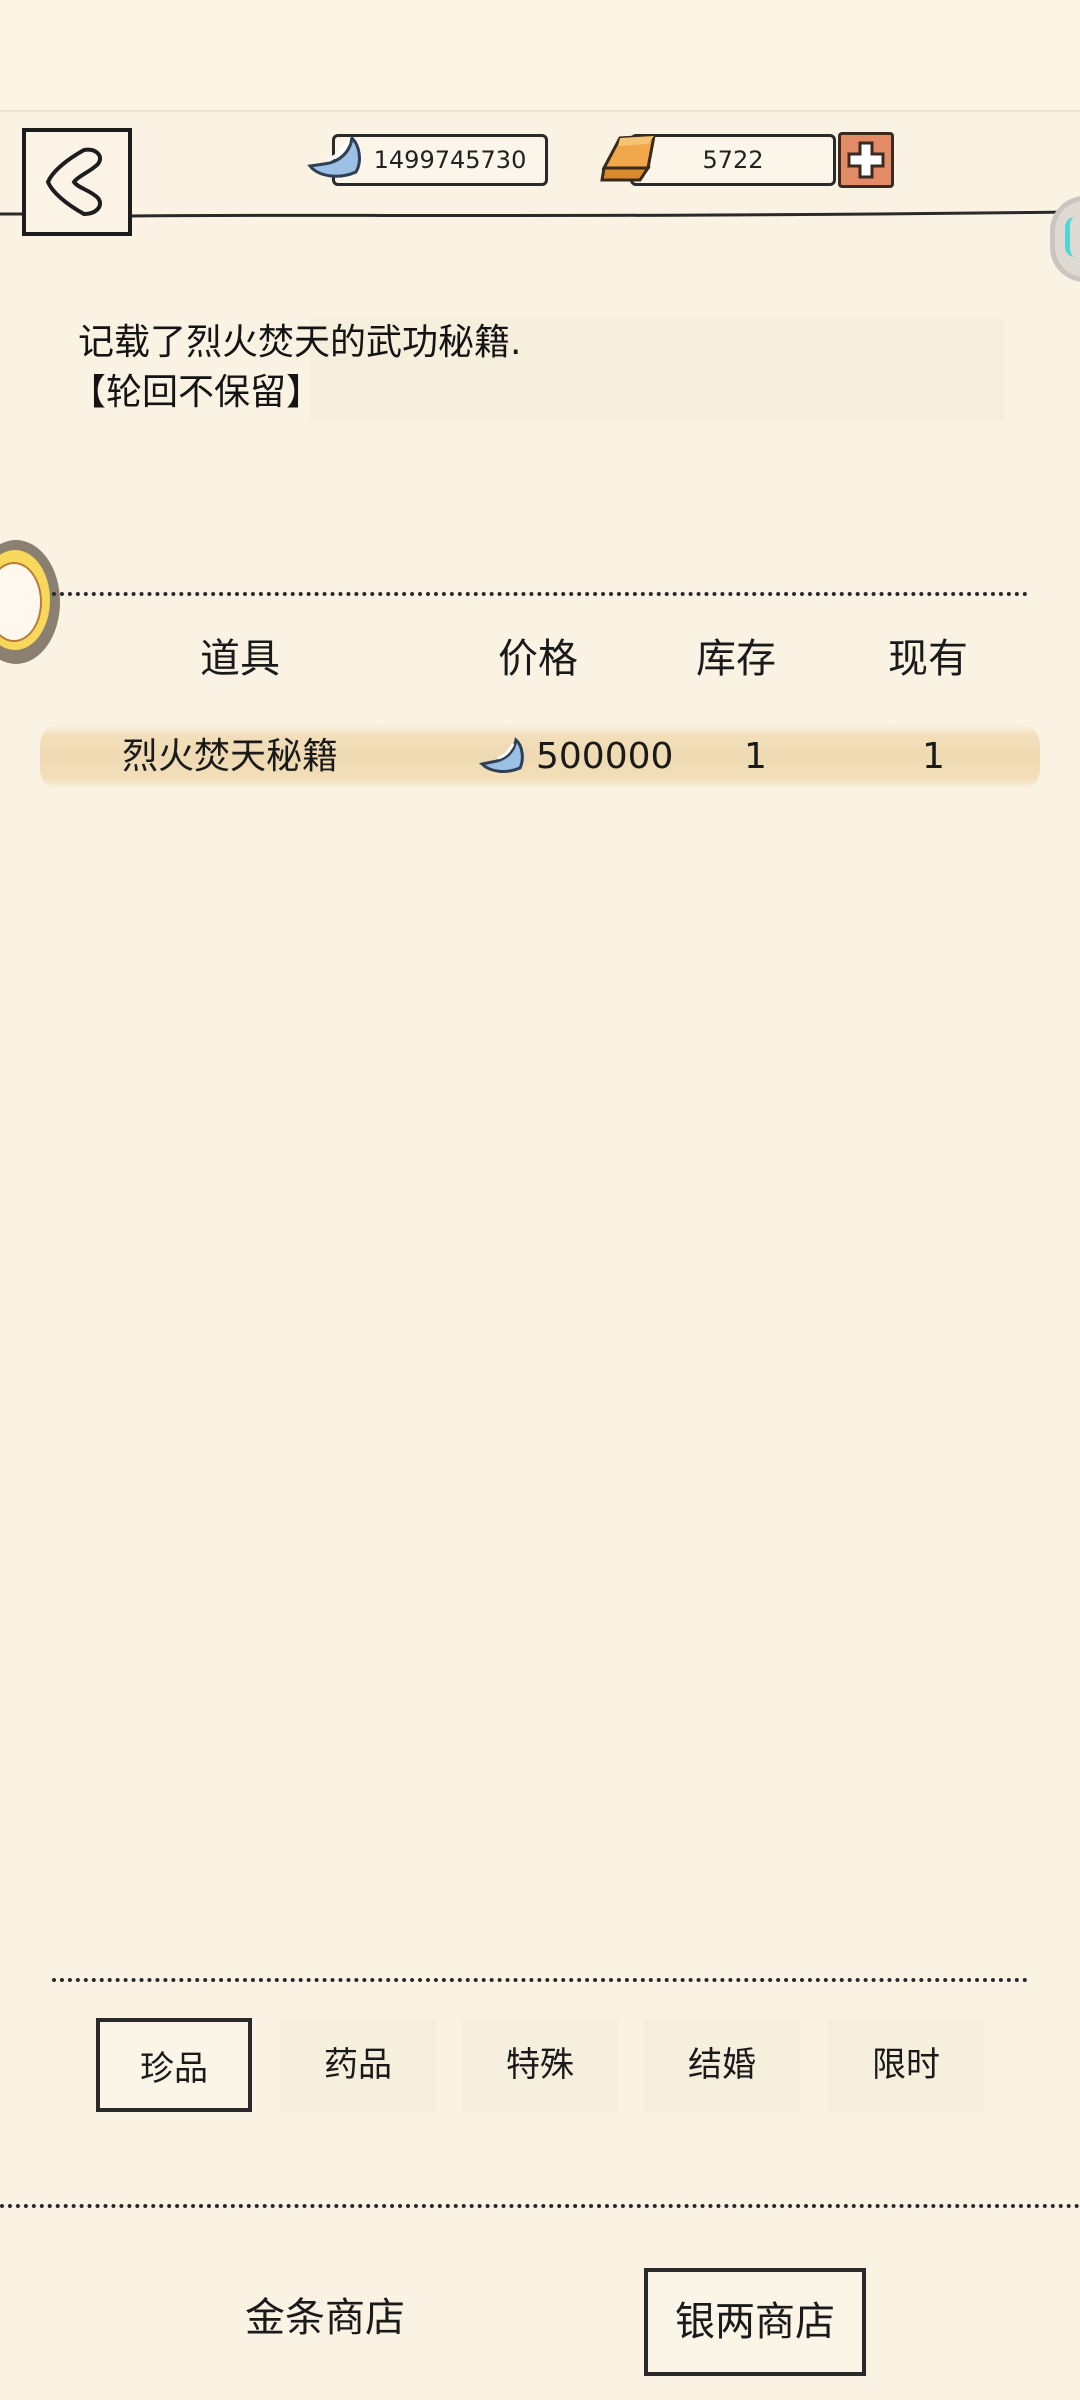  Describe the element at coordinates (540, 1980) in the screenshot. I see `tabs-top-divider` at that location.